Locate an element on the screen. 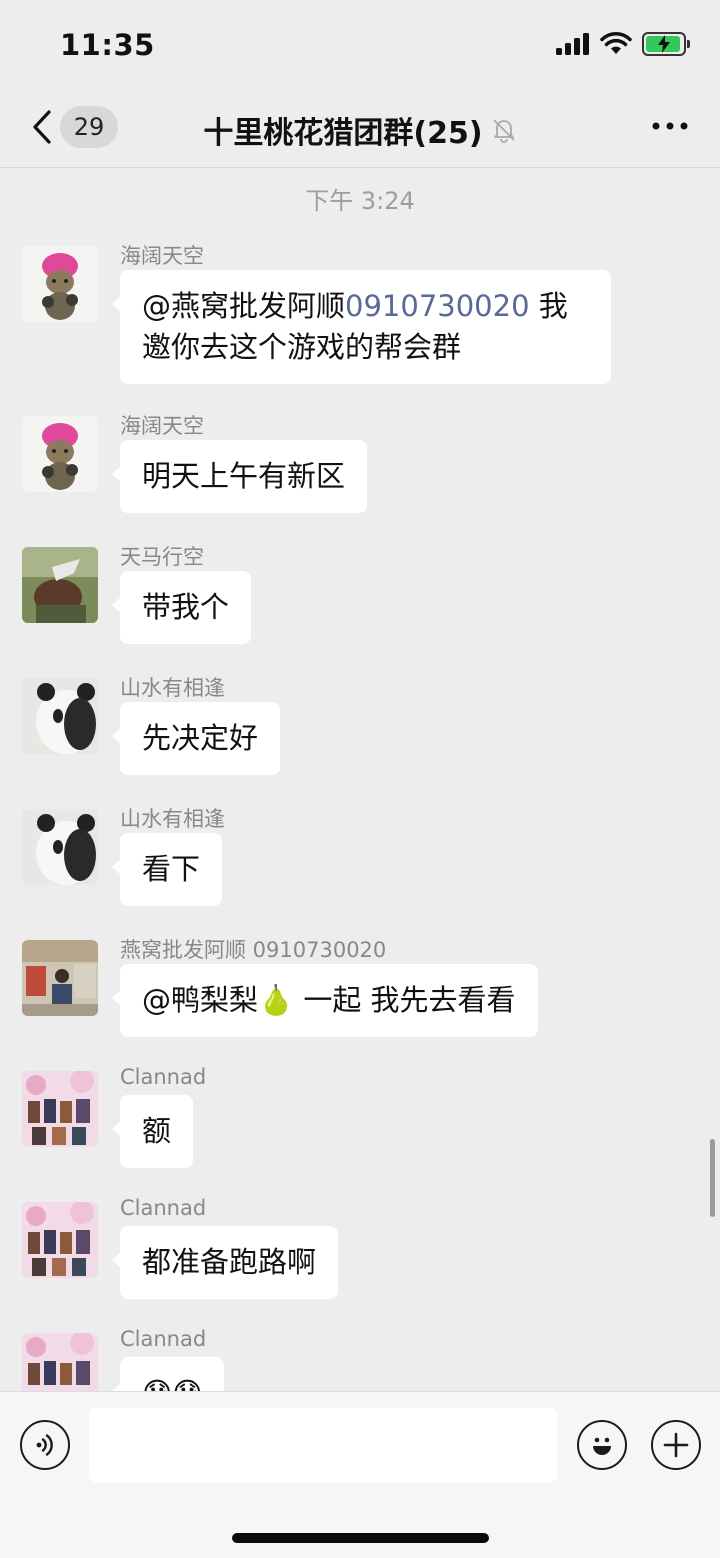  message-bubble: 看下 is located at coordinates (167, 869).